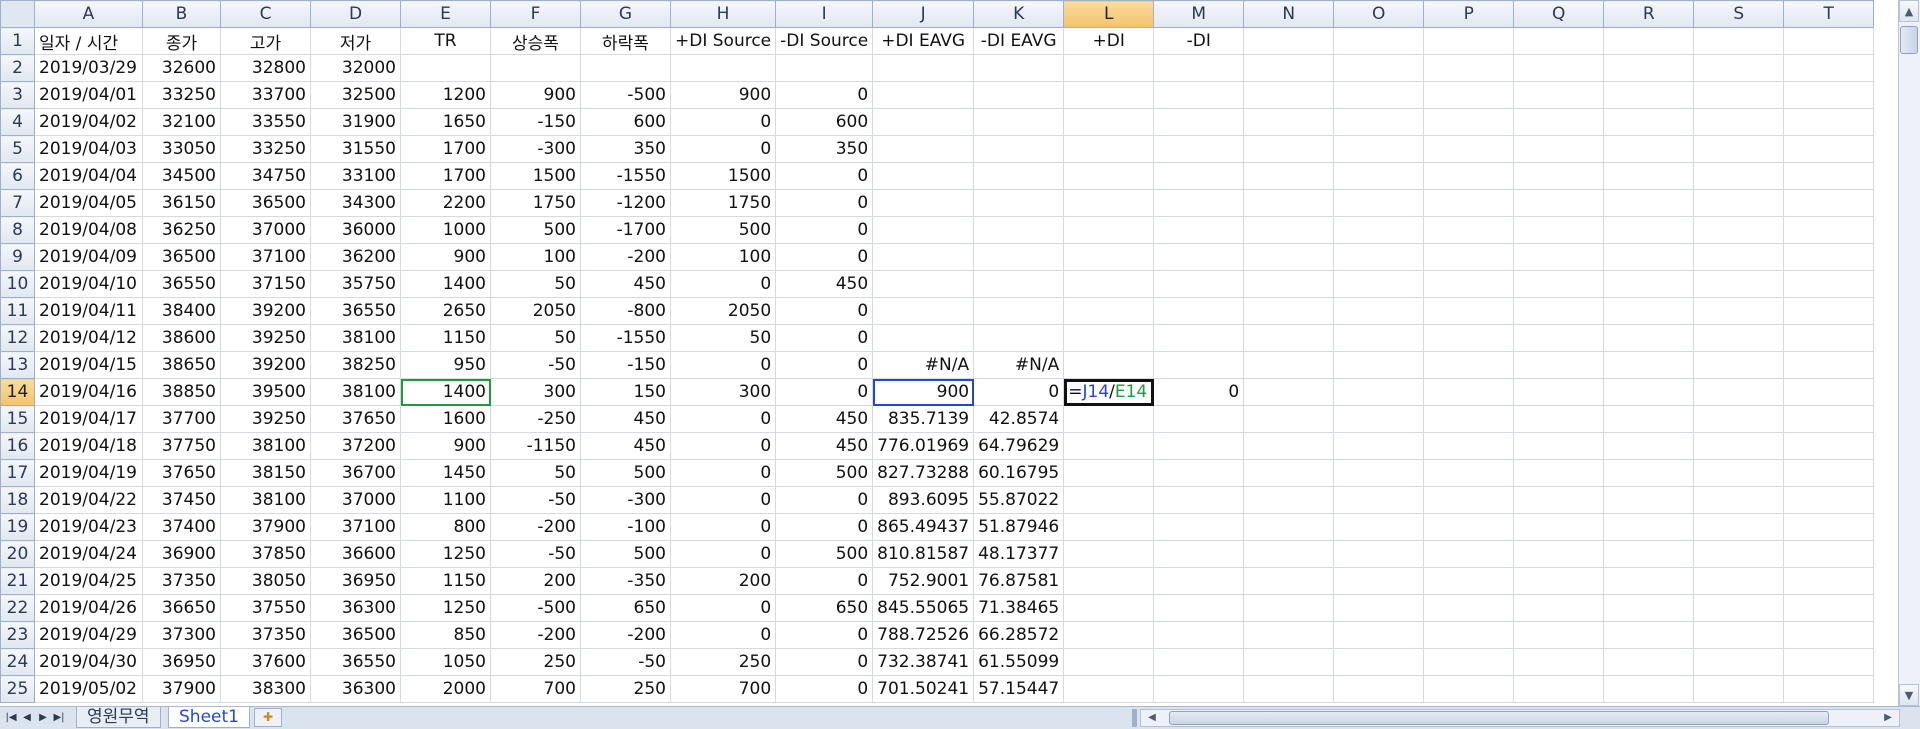 The width and height of the screenshot is (1920, 729). Describe the element at coordinates (265, 95) in the screenshot. I see `cell-c3: 33700` at that location.